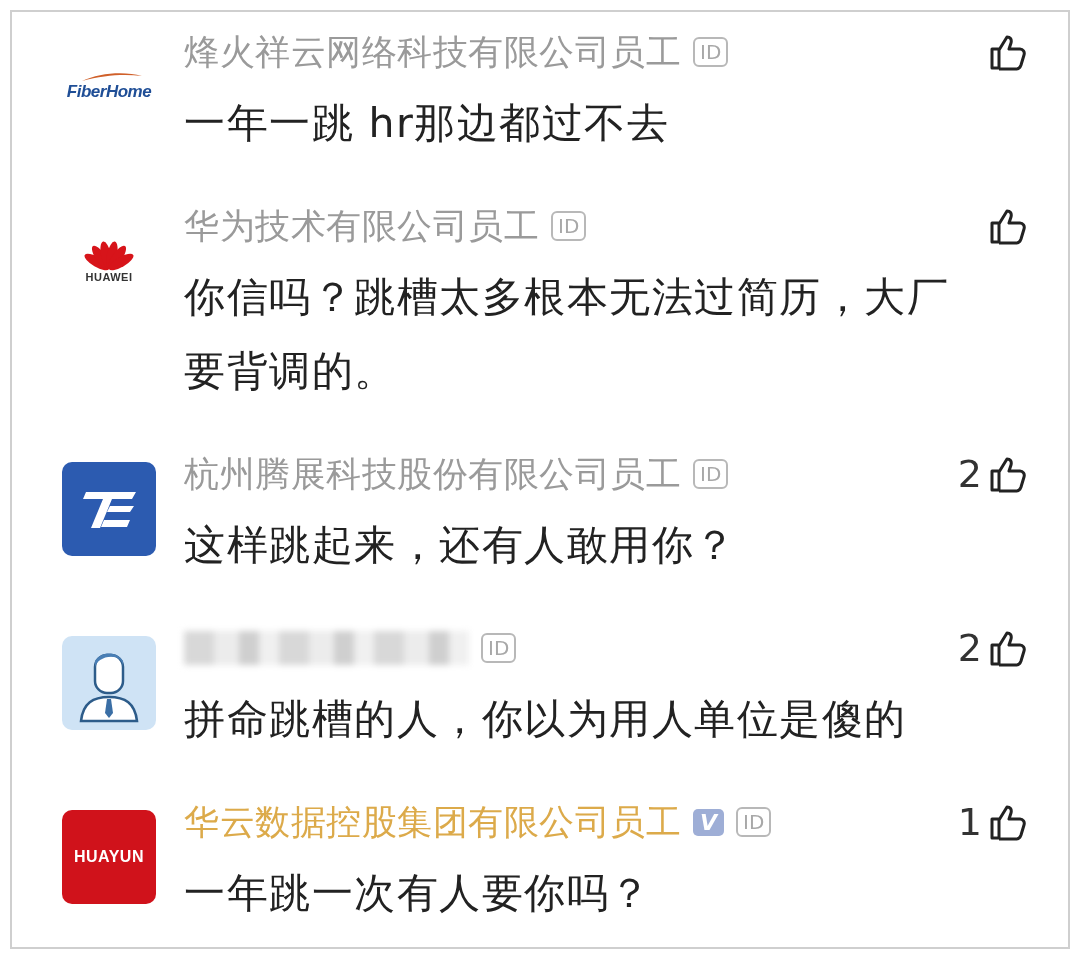 The width and height of the screenshot is (1080, 963). Describe the element at coordinates (432, 822) in the screenshot. I see `author-name: 华云数据控股集团有限公司员工` at that location.